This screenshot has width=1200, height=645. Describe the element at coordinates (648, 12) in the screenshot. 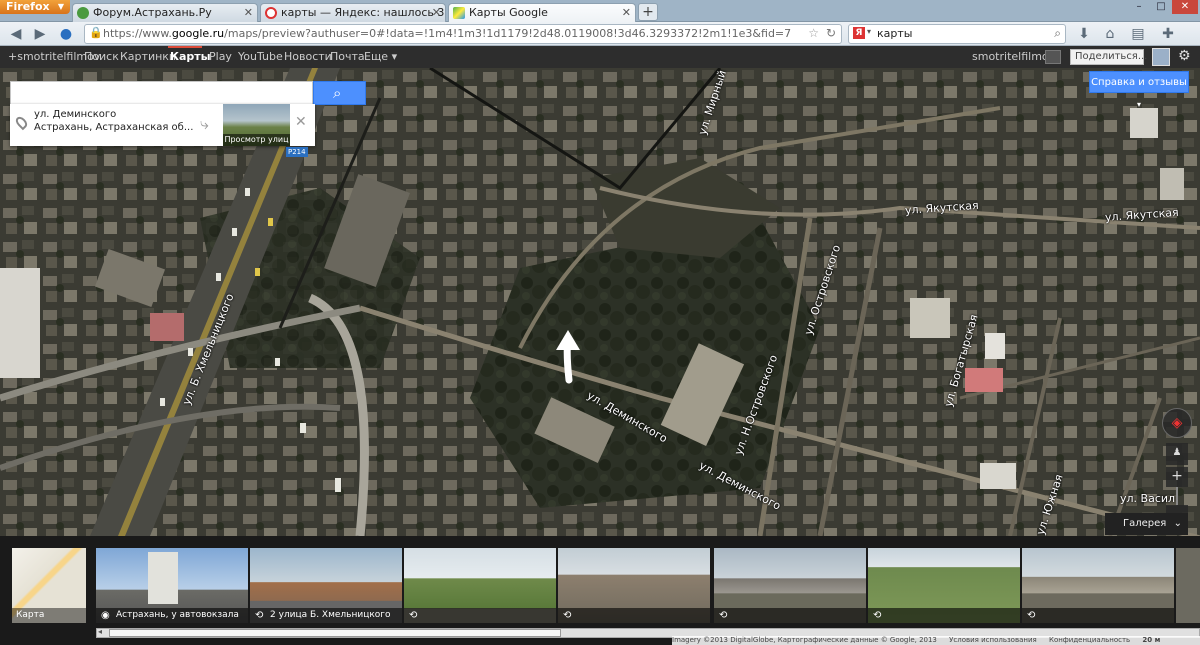

I see `new-tab-button: +` at that location.